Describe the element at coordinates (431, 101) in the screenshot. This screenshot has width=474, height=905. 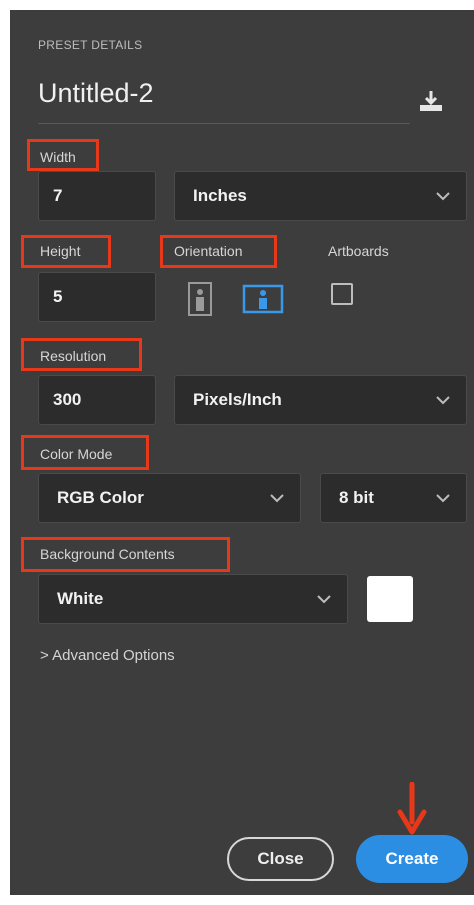
I see `save-preset-icon` at that location.